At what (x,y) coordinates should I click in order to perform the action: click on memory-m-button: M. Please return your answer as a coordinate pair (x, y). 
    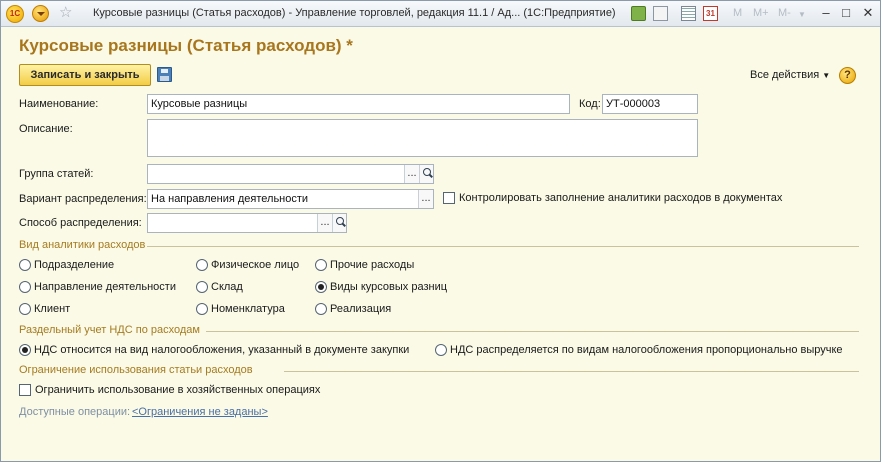
    Looking at the image, I should click on (737, 13).